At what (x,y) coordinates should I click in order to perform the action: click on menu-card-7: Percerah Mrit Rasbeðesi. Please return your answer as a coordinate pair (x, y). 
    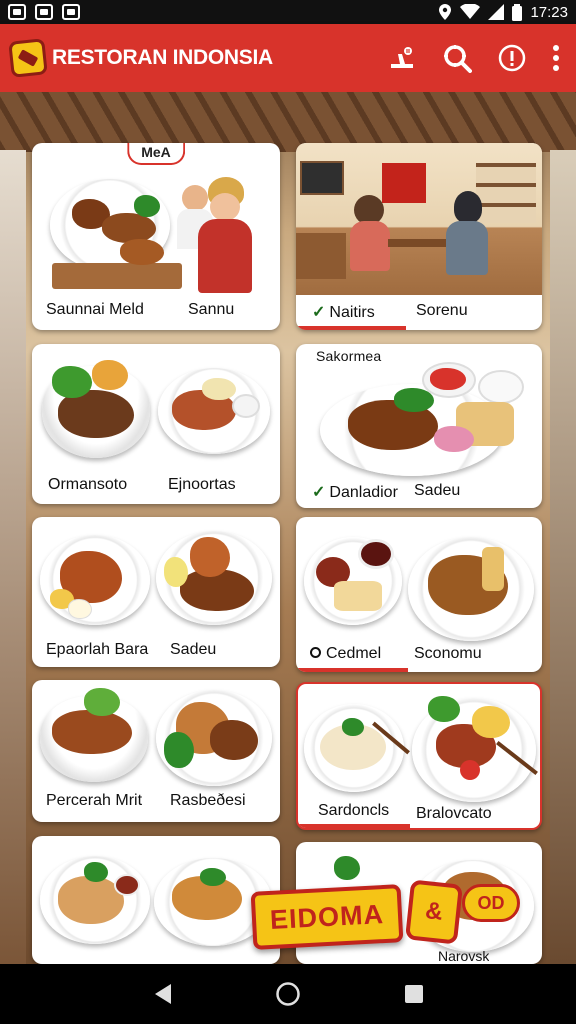
    Looking at the image, I should click on (156, 751).